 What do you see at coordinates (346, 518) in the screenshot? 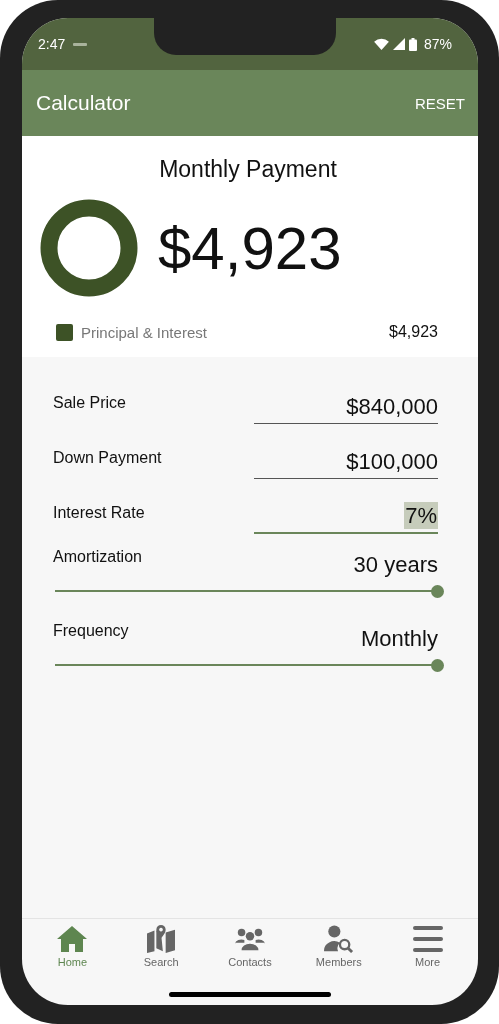
I see `input-field: 7%` at bounding box center [346, 518].